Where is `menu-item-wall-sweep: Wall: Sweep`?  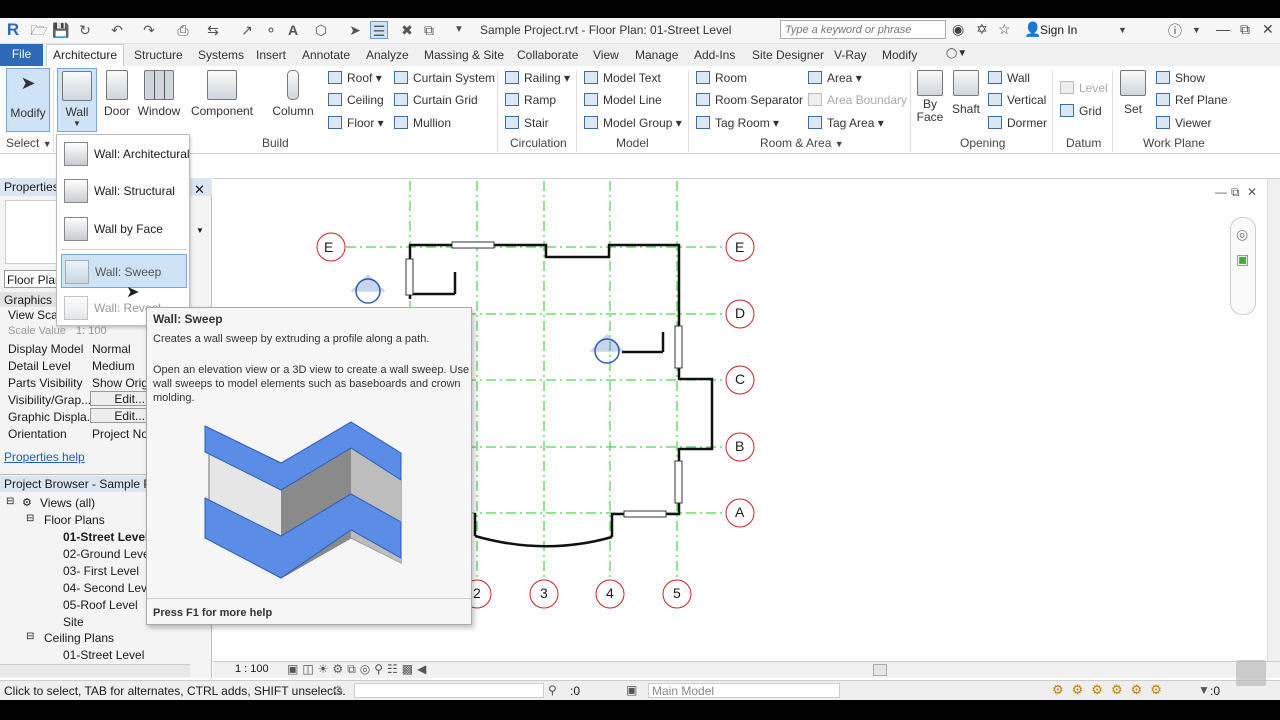
menu-item-wall-sweep: Wall: Sweep is located at coordinates (124, 271).